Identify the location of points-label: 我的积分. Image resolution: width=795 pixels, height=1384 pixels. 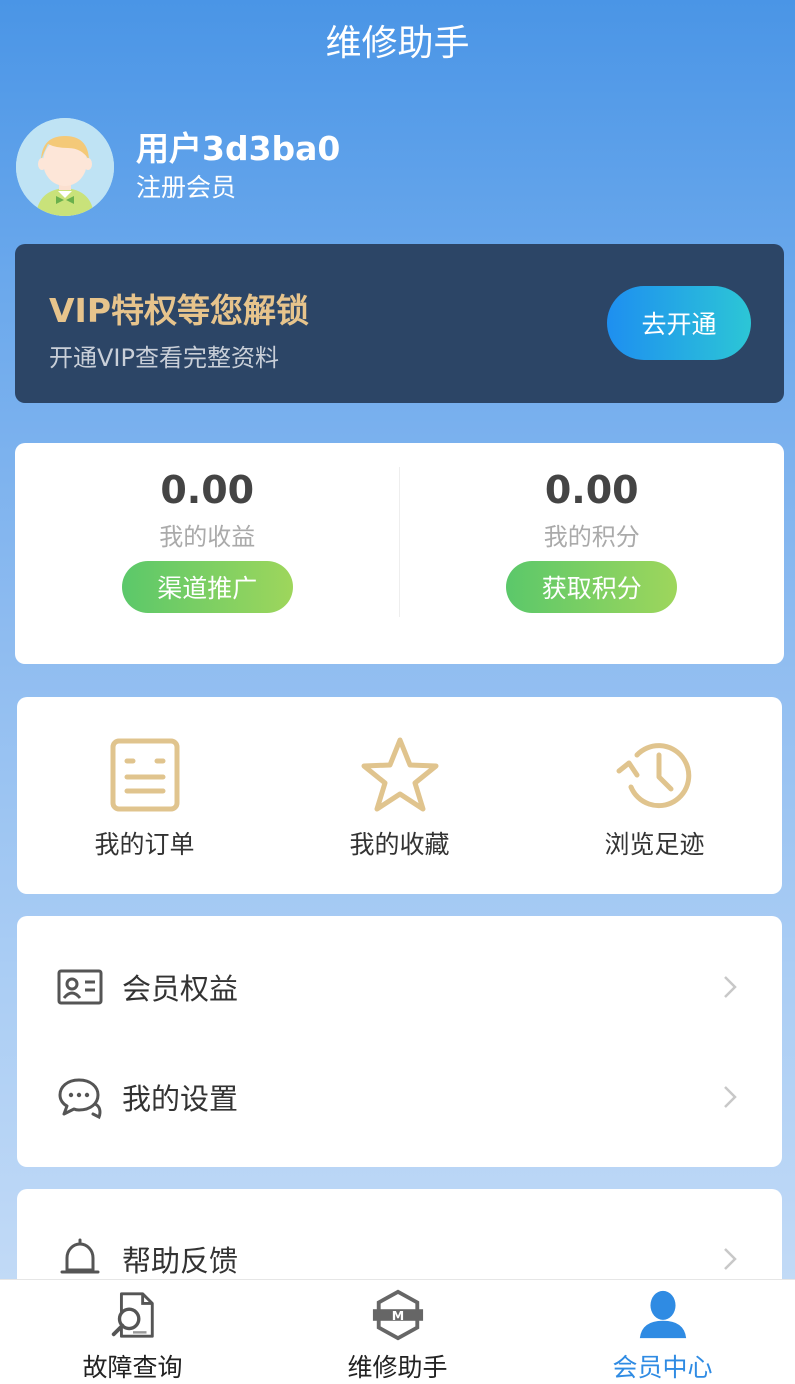
(591, 537).